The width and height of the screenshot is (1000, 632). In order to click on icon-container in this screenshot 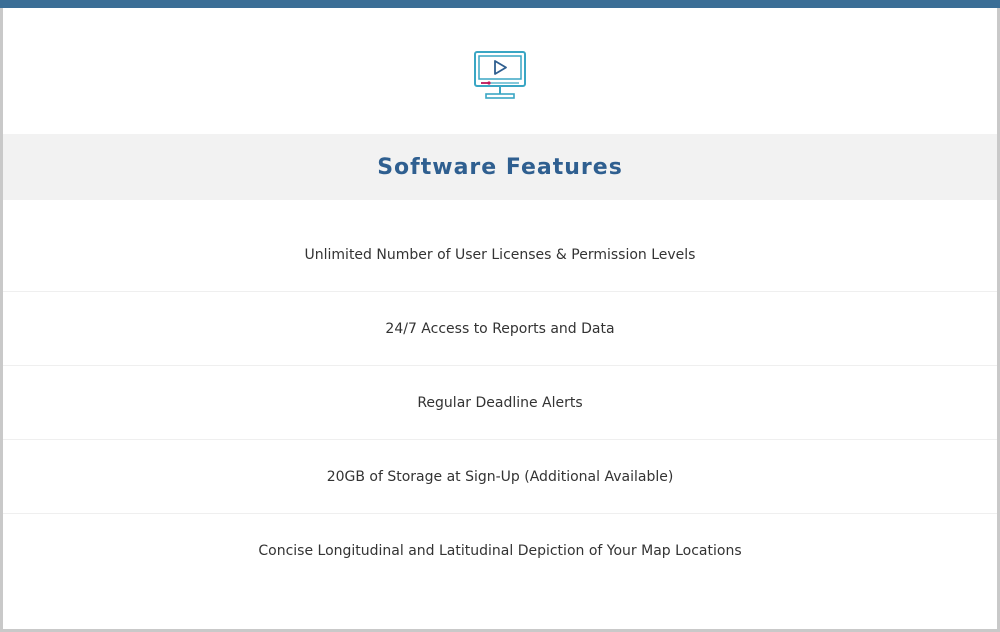, I will do `click(500, 77)`.